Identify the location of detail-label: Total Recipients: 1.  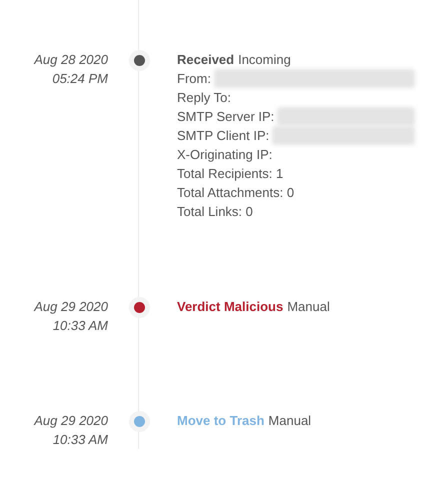
(230, 174).